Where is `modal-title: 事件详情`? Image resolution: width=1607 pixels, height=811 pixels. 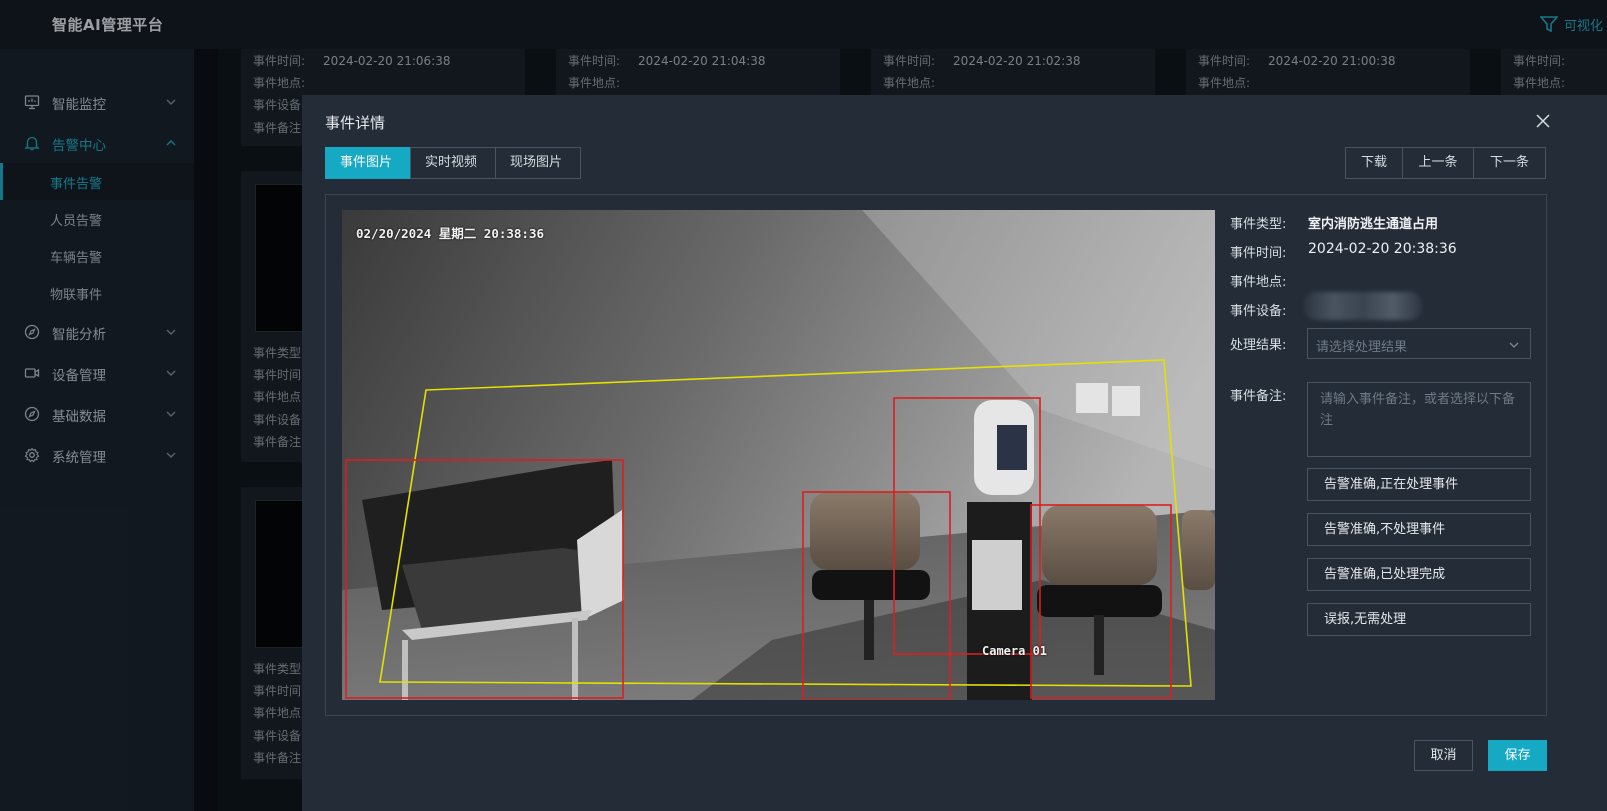 modal-title: 事件详情 is located at coordinates (355, 123).